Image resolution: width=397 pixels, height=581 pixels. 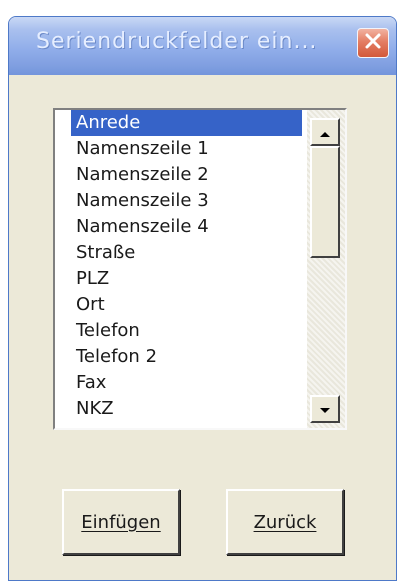 What do you see at coordinates (181, 279) in the screenshot?
I see `list-item-plz: PLZ` at bounding box center [181, 279].